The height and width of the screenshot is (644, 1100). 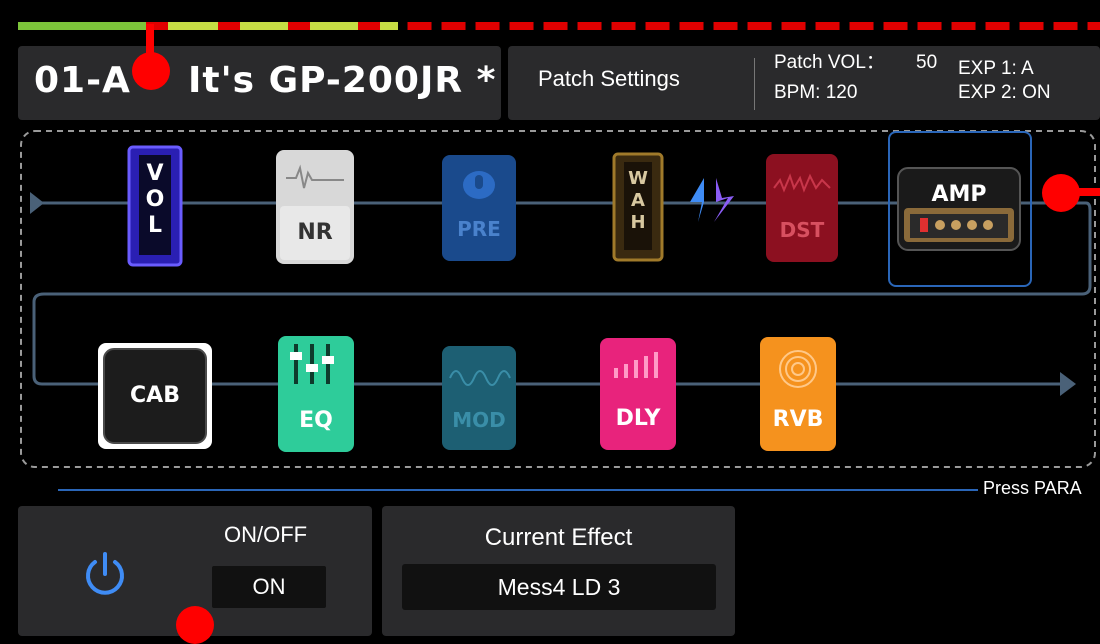 I want to click on pedal-dly: DLY, so click(x=638, y=394).